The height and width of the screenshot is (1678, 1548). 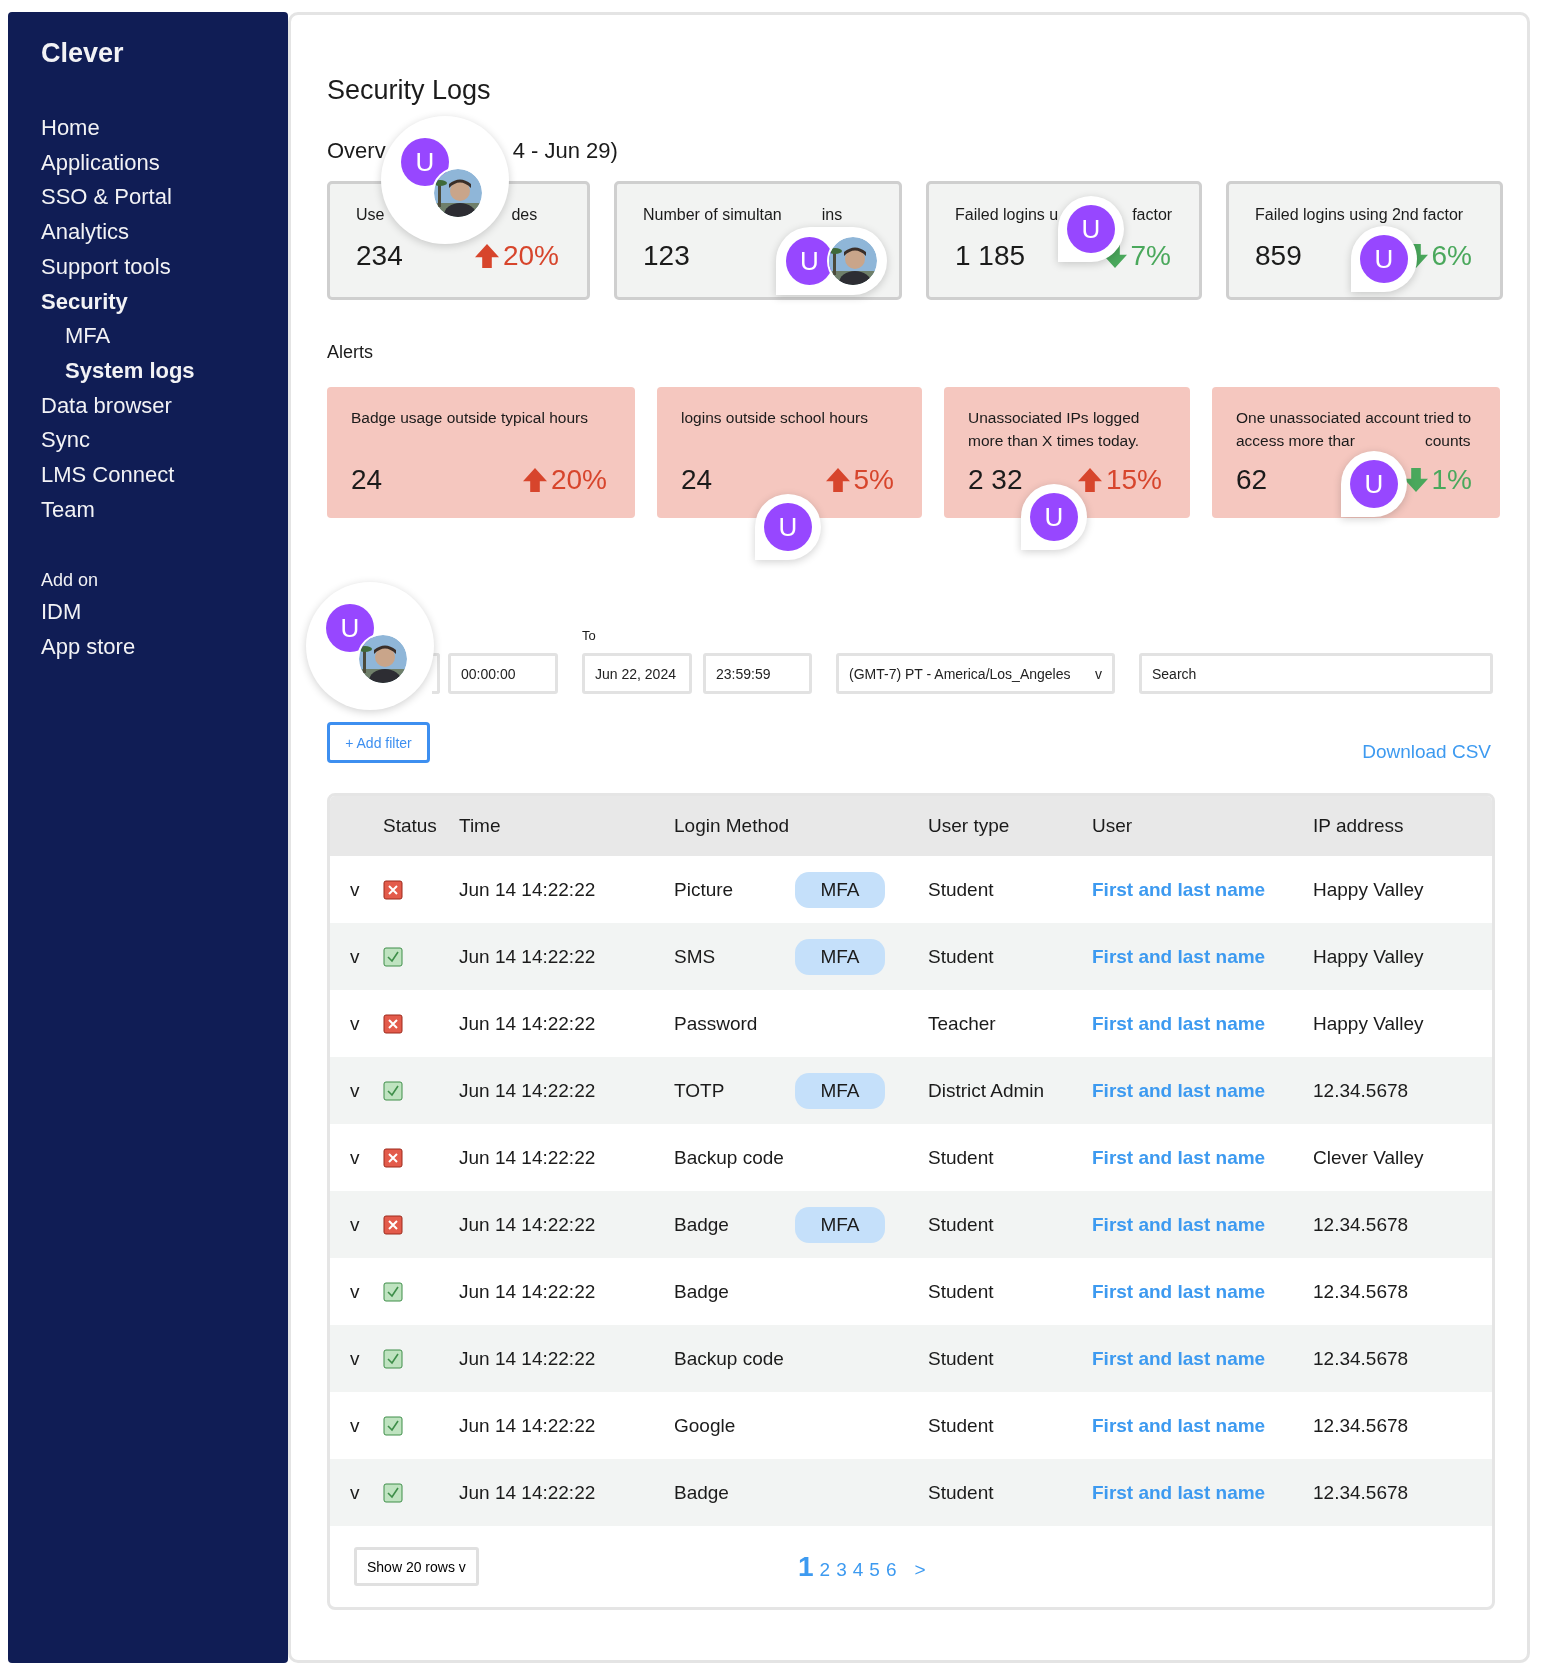 What do you see at coordinates (1007, 215) in the screenshot?
I see `stat-label: Failed logins u` at bounding box center [1007, 215].